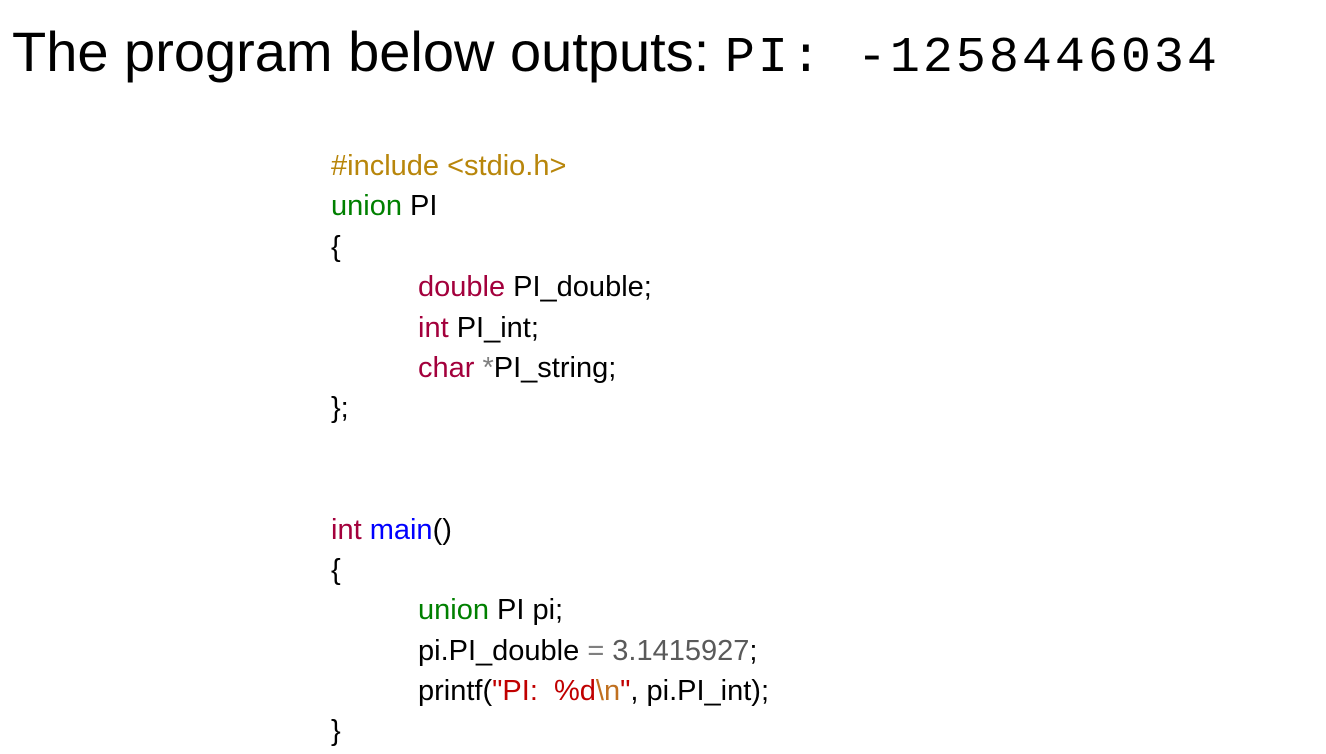 This screenshot has height=754, width=1326. I want to click on code-line-open-brace: {, so click(550, 247).